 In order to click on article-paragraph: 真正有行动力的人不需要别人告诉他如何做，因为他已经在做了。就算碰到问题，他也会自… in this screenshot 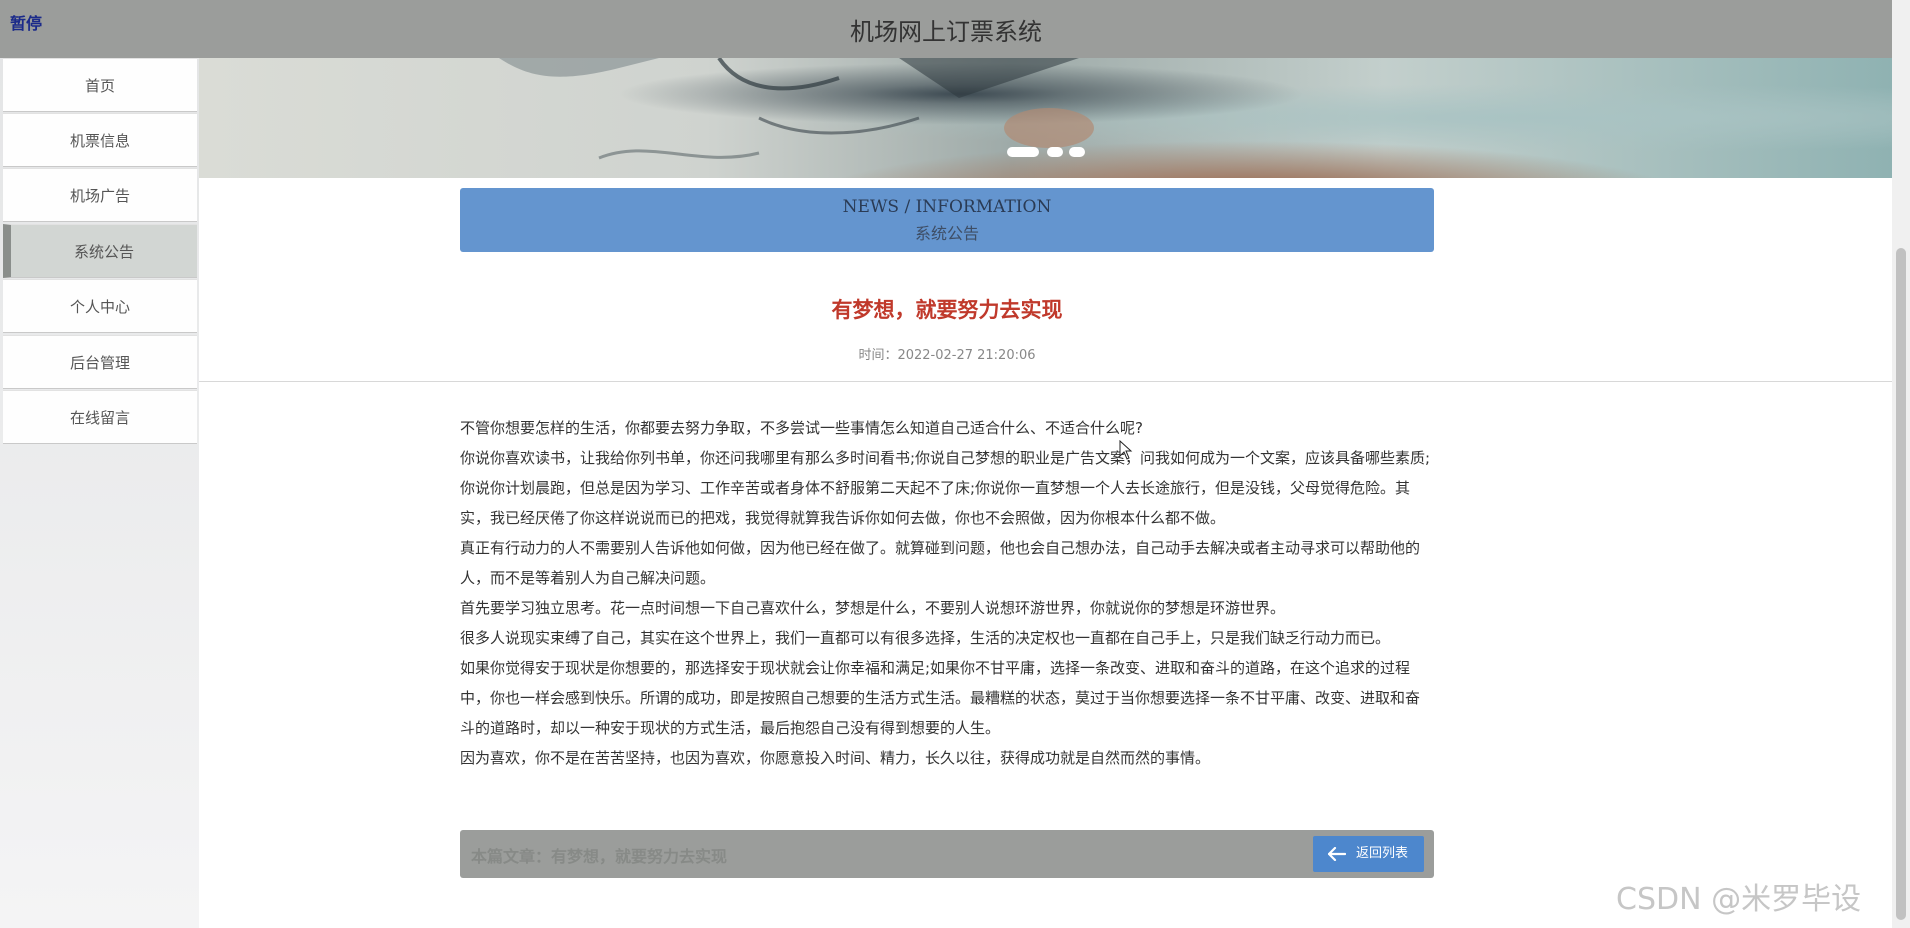, I will do `click(940, 563)`.